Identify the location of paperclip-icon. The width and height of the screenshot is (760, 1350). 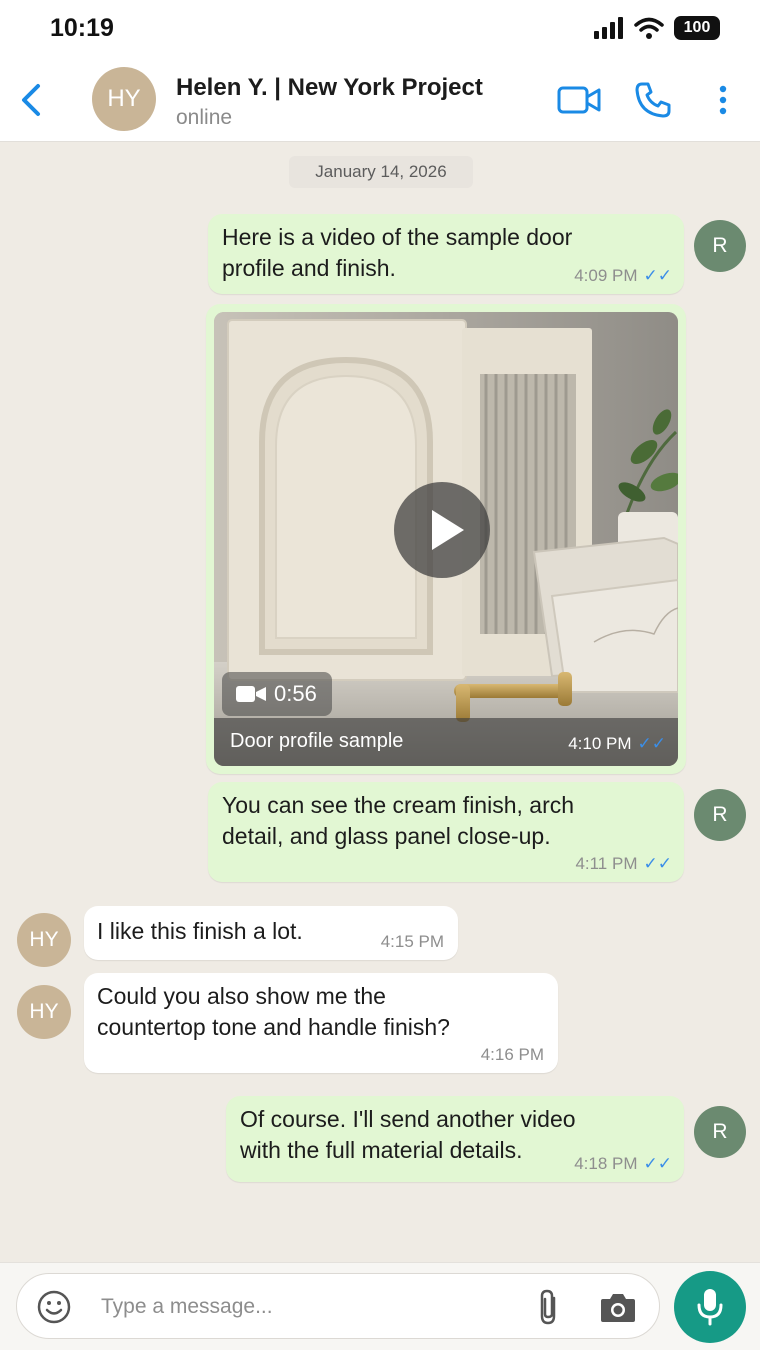
(548, 1307).